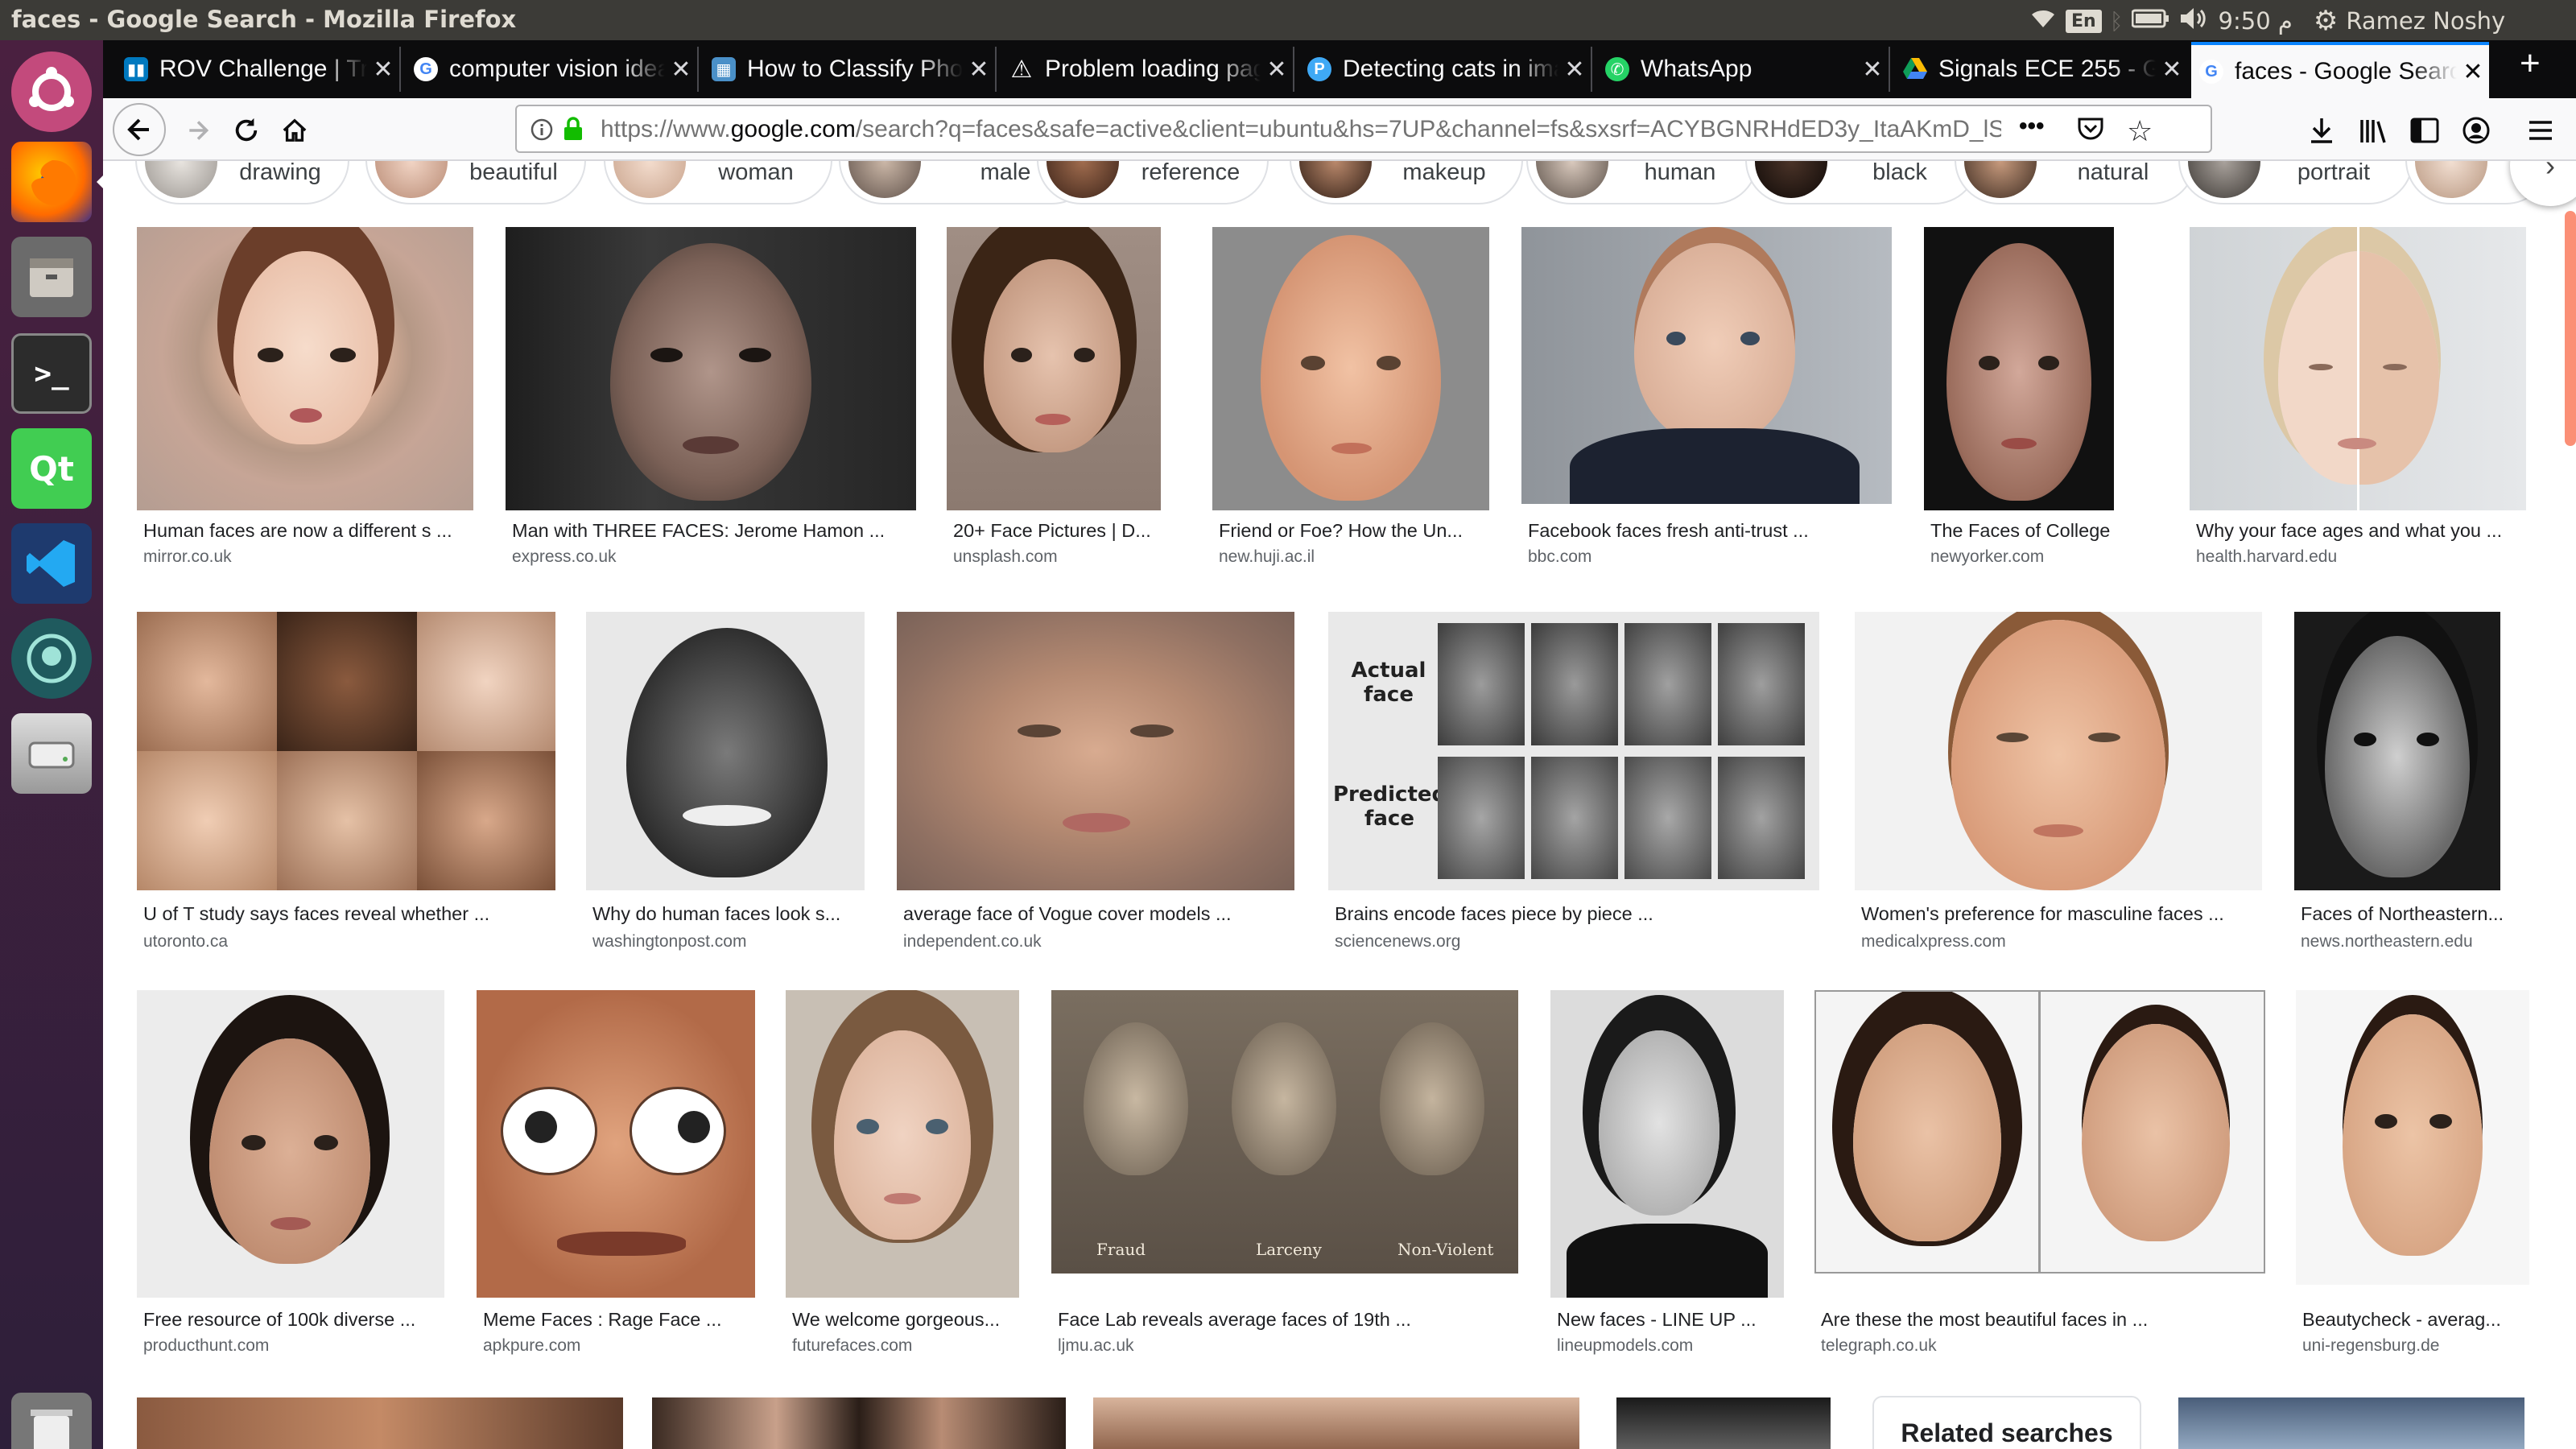 The height and width of the screenshot is (1449, 2576). Describe the element at coordinates (972, 942) in the screenshot. I see `result-source: independent.co.uk` at that location.